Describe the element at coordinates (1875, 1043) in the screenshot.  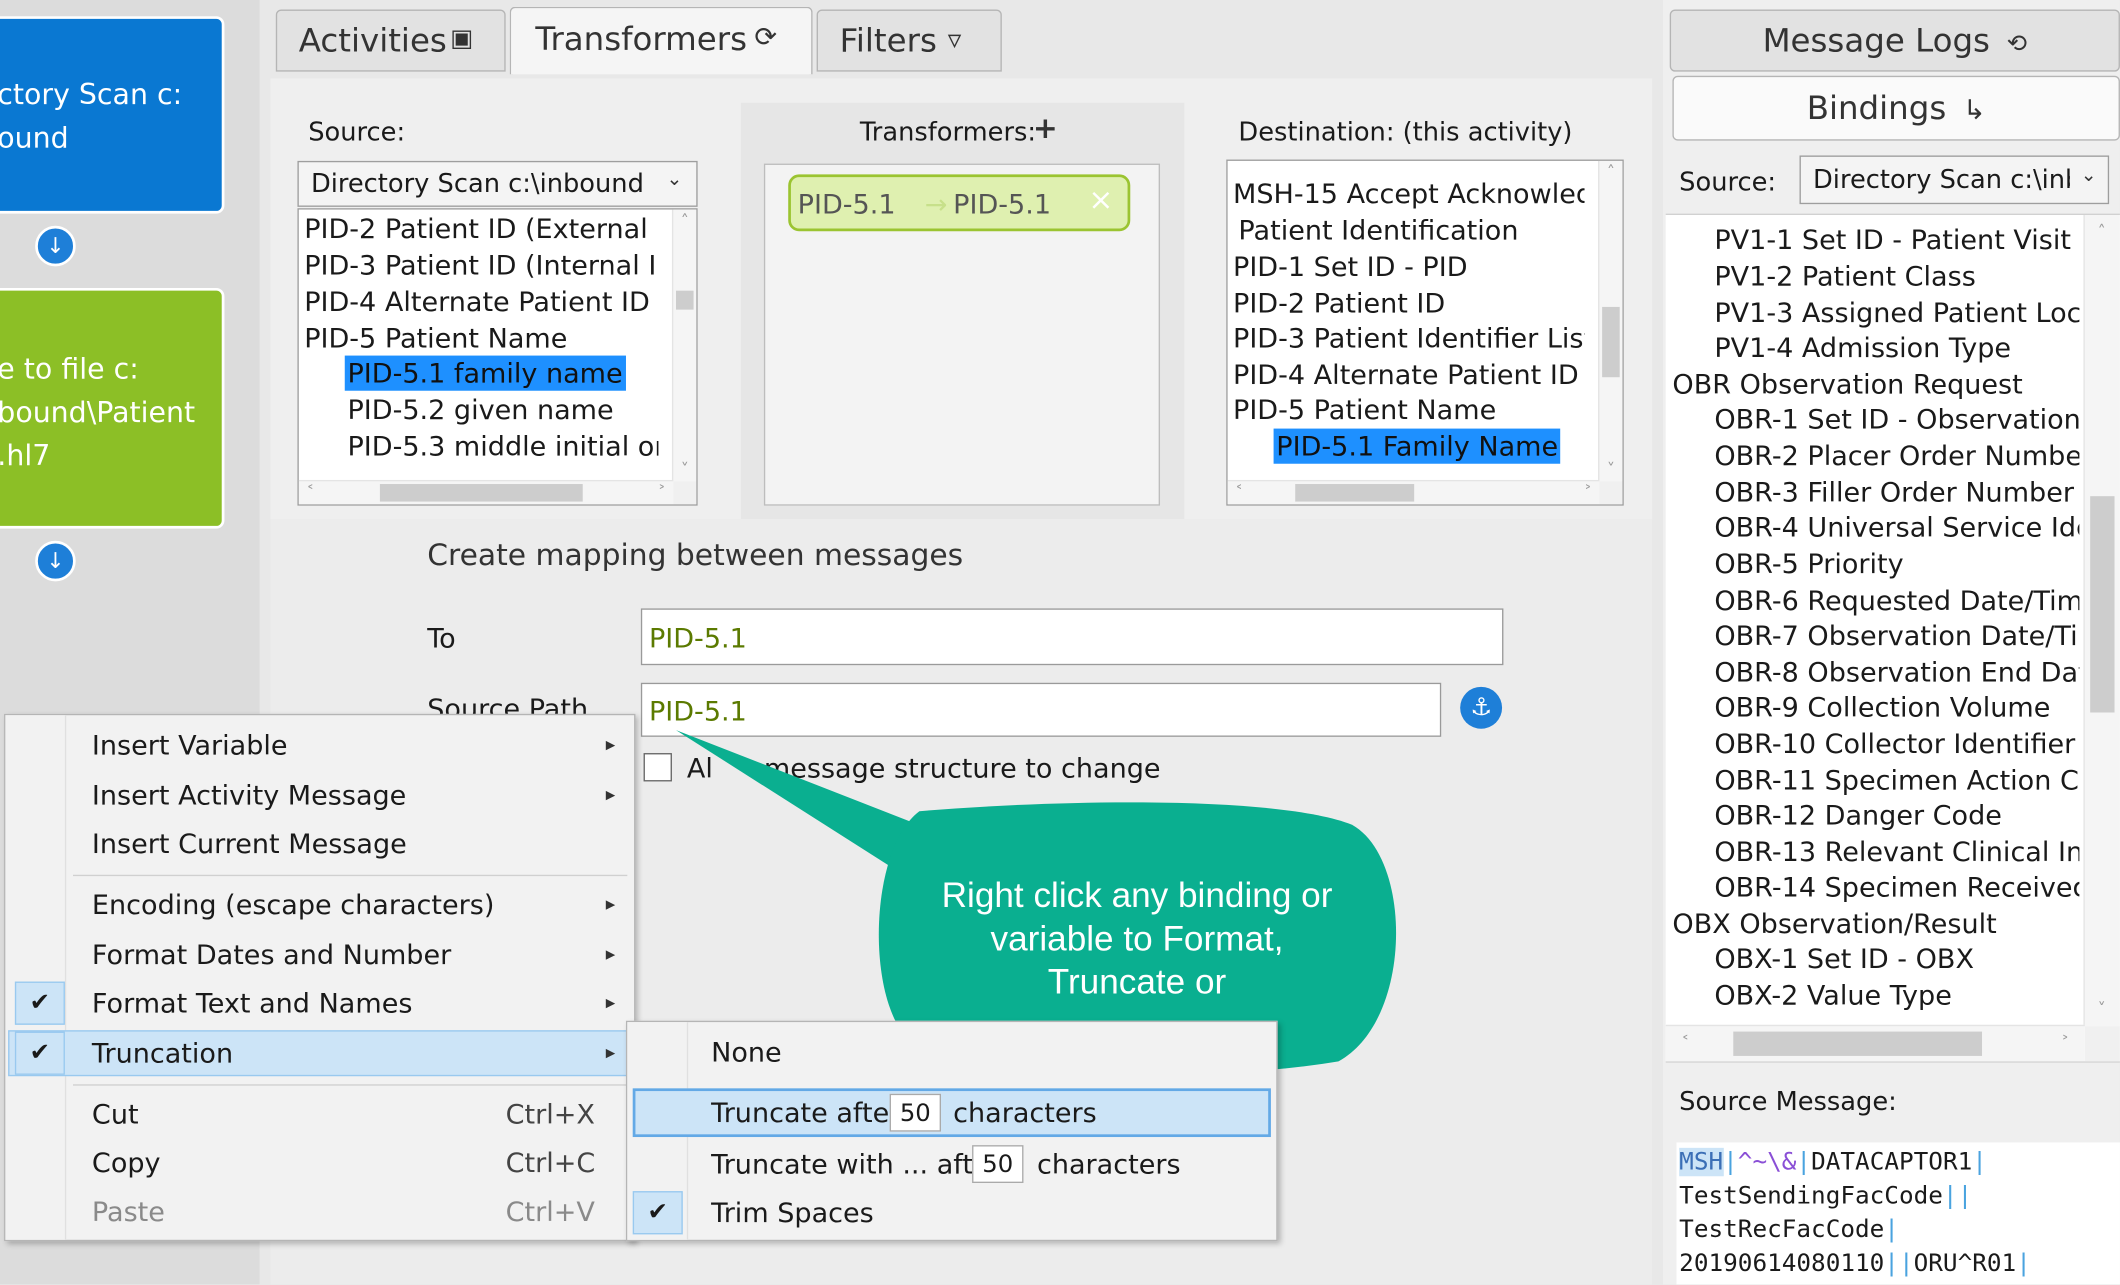
I see `horizontal-scrollbar: ˂ ˃` at that location.